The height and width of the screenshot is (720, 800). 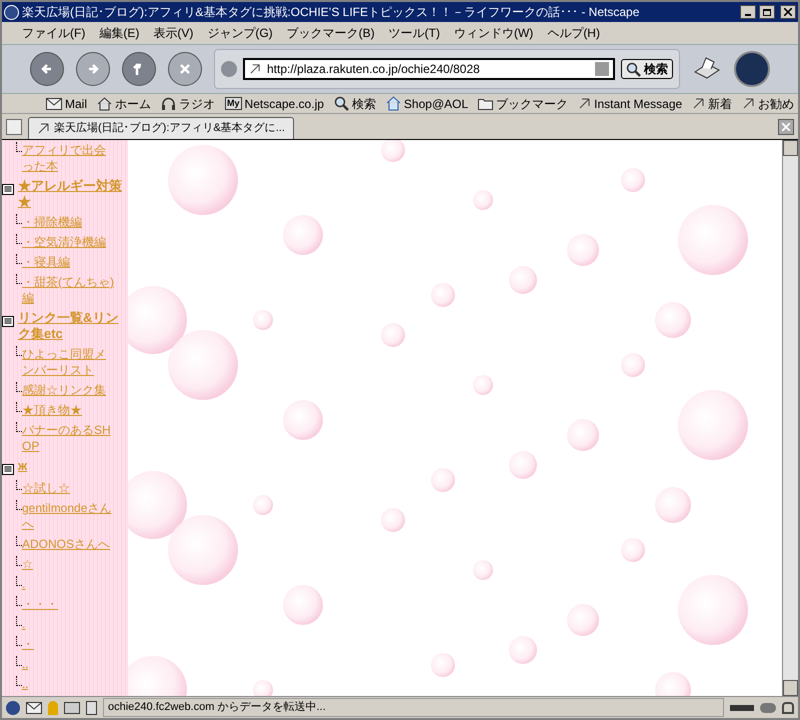 What do you see at coordinates (427, 103) in the screenshot?
I see `bookmark-item: Shop@AOL` at bounding box center [427, 103].